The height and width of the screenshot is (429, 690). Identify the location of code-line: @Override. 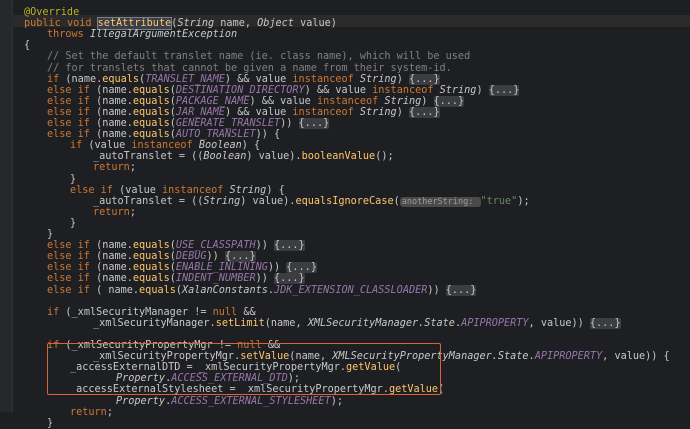
(51, 12).